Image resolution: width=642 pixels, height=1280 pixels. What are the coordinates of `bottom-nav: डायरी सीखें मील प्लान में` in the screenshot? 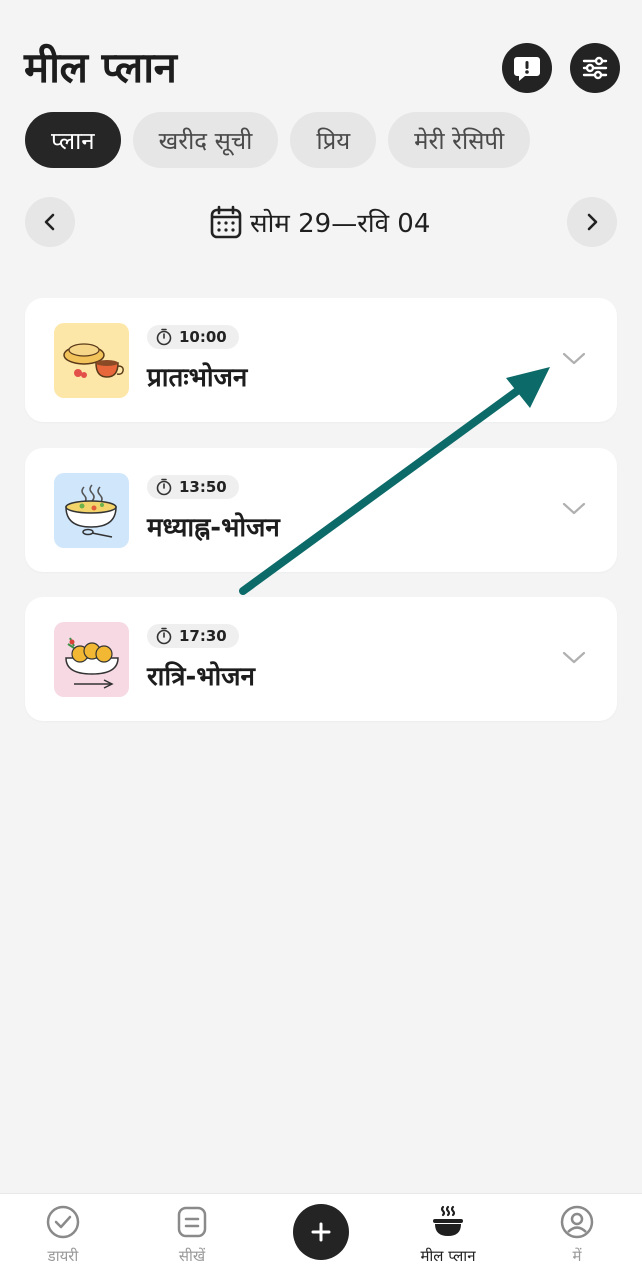 It's located at (321, 1236).